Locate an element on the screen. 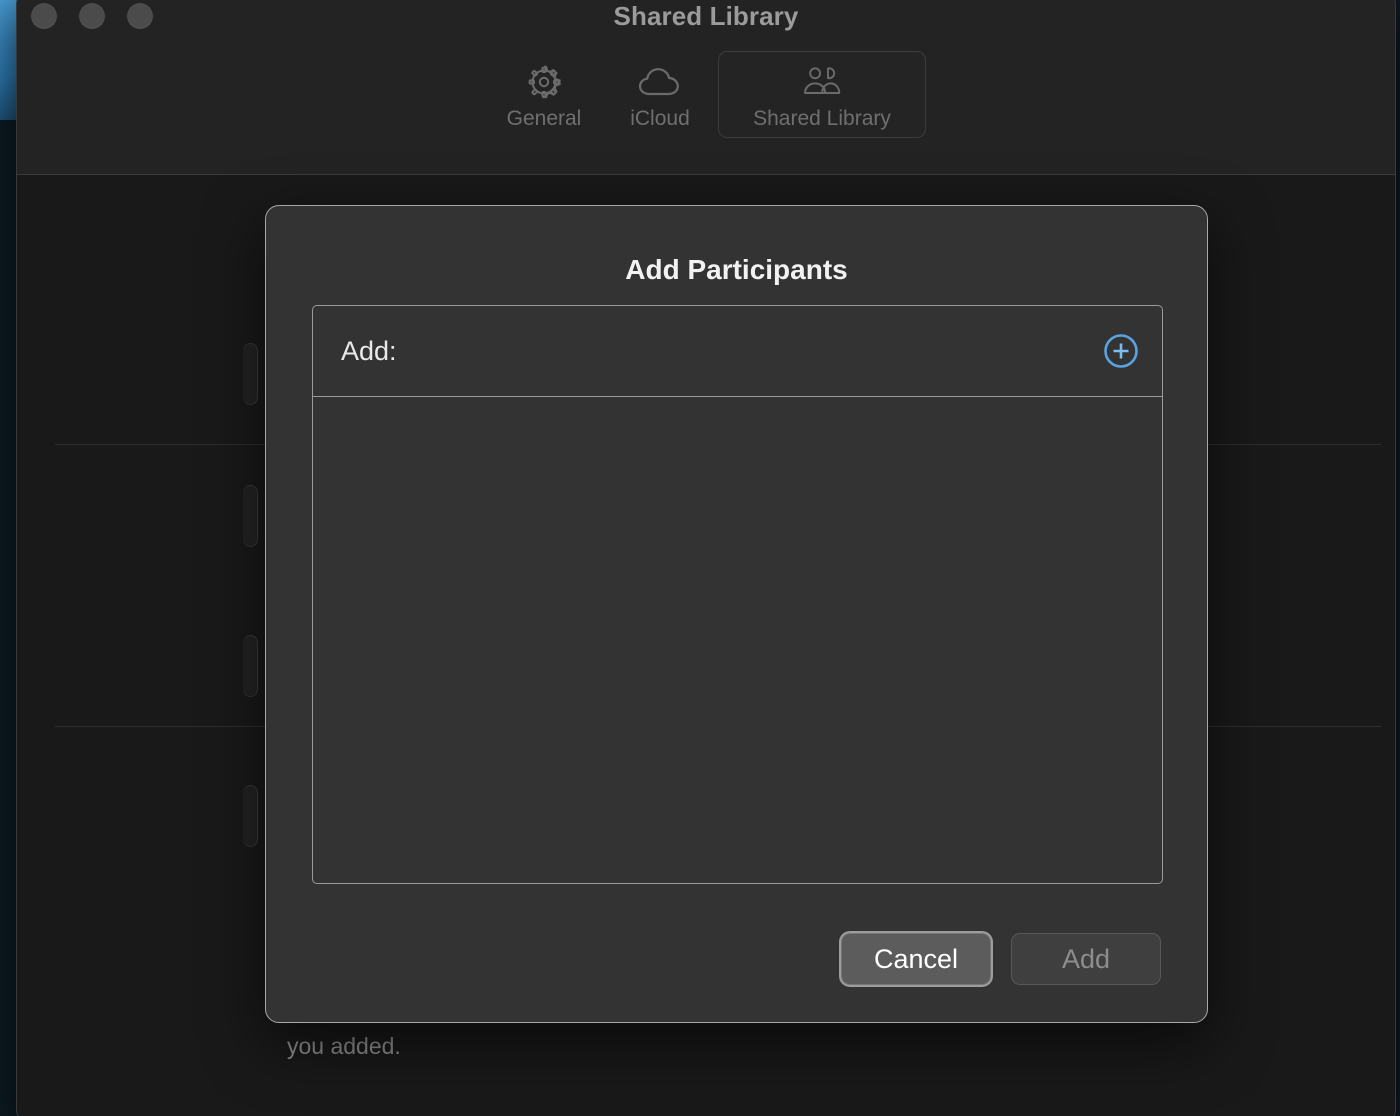  dialog-title: Add Participants is located at coordinates (736, 269).